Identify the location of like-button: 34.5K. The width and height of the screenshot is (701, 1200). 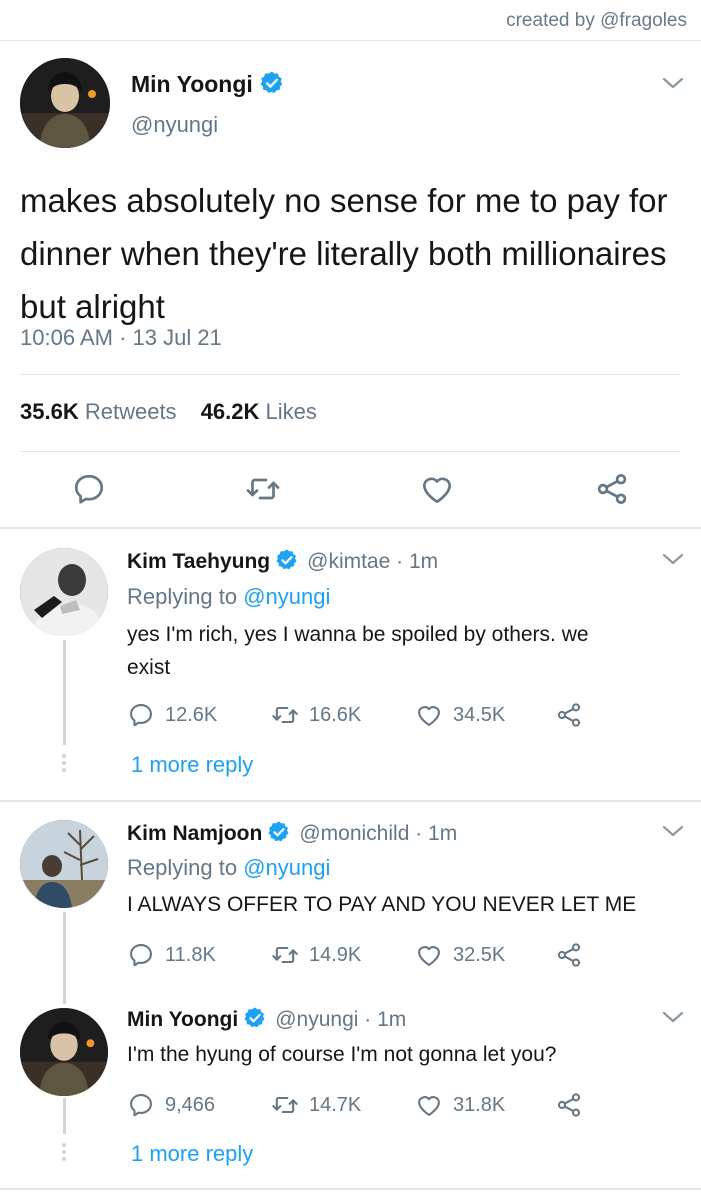
(460, 715).